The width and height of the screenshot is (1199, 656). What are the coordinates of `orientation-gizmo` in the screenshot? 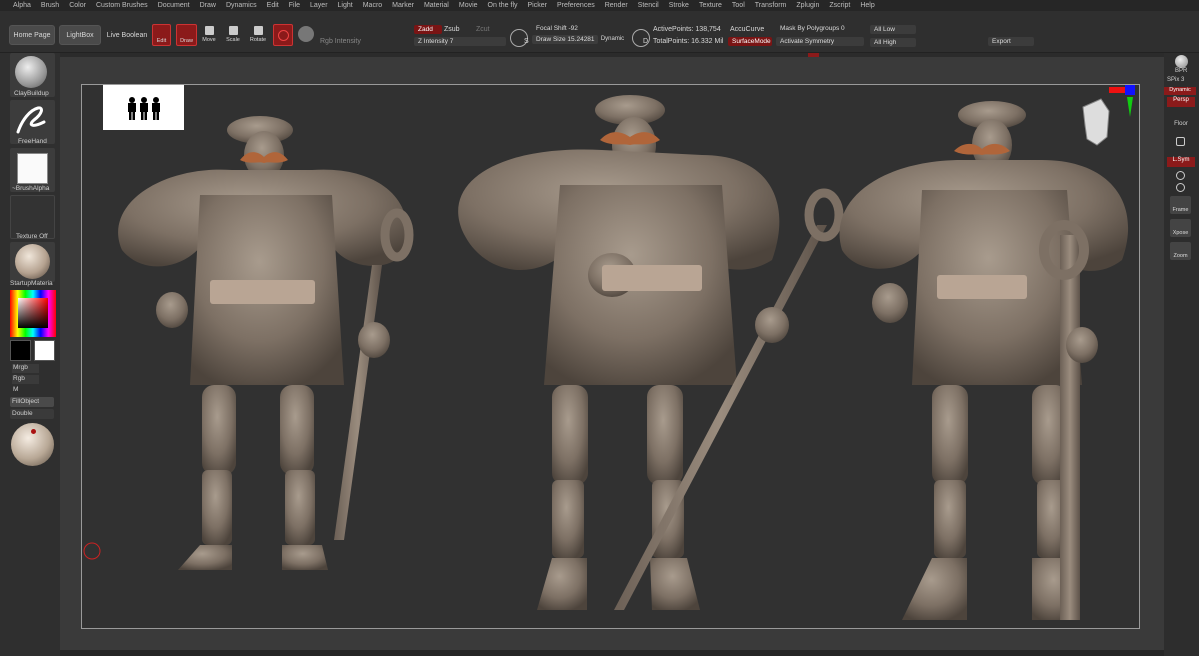 It's located at (1106, 125).